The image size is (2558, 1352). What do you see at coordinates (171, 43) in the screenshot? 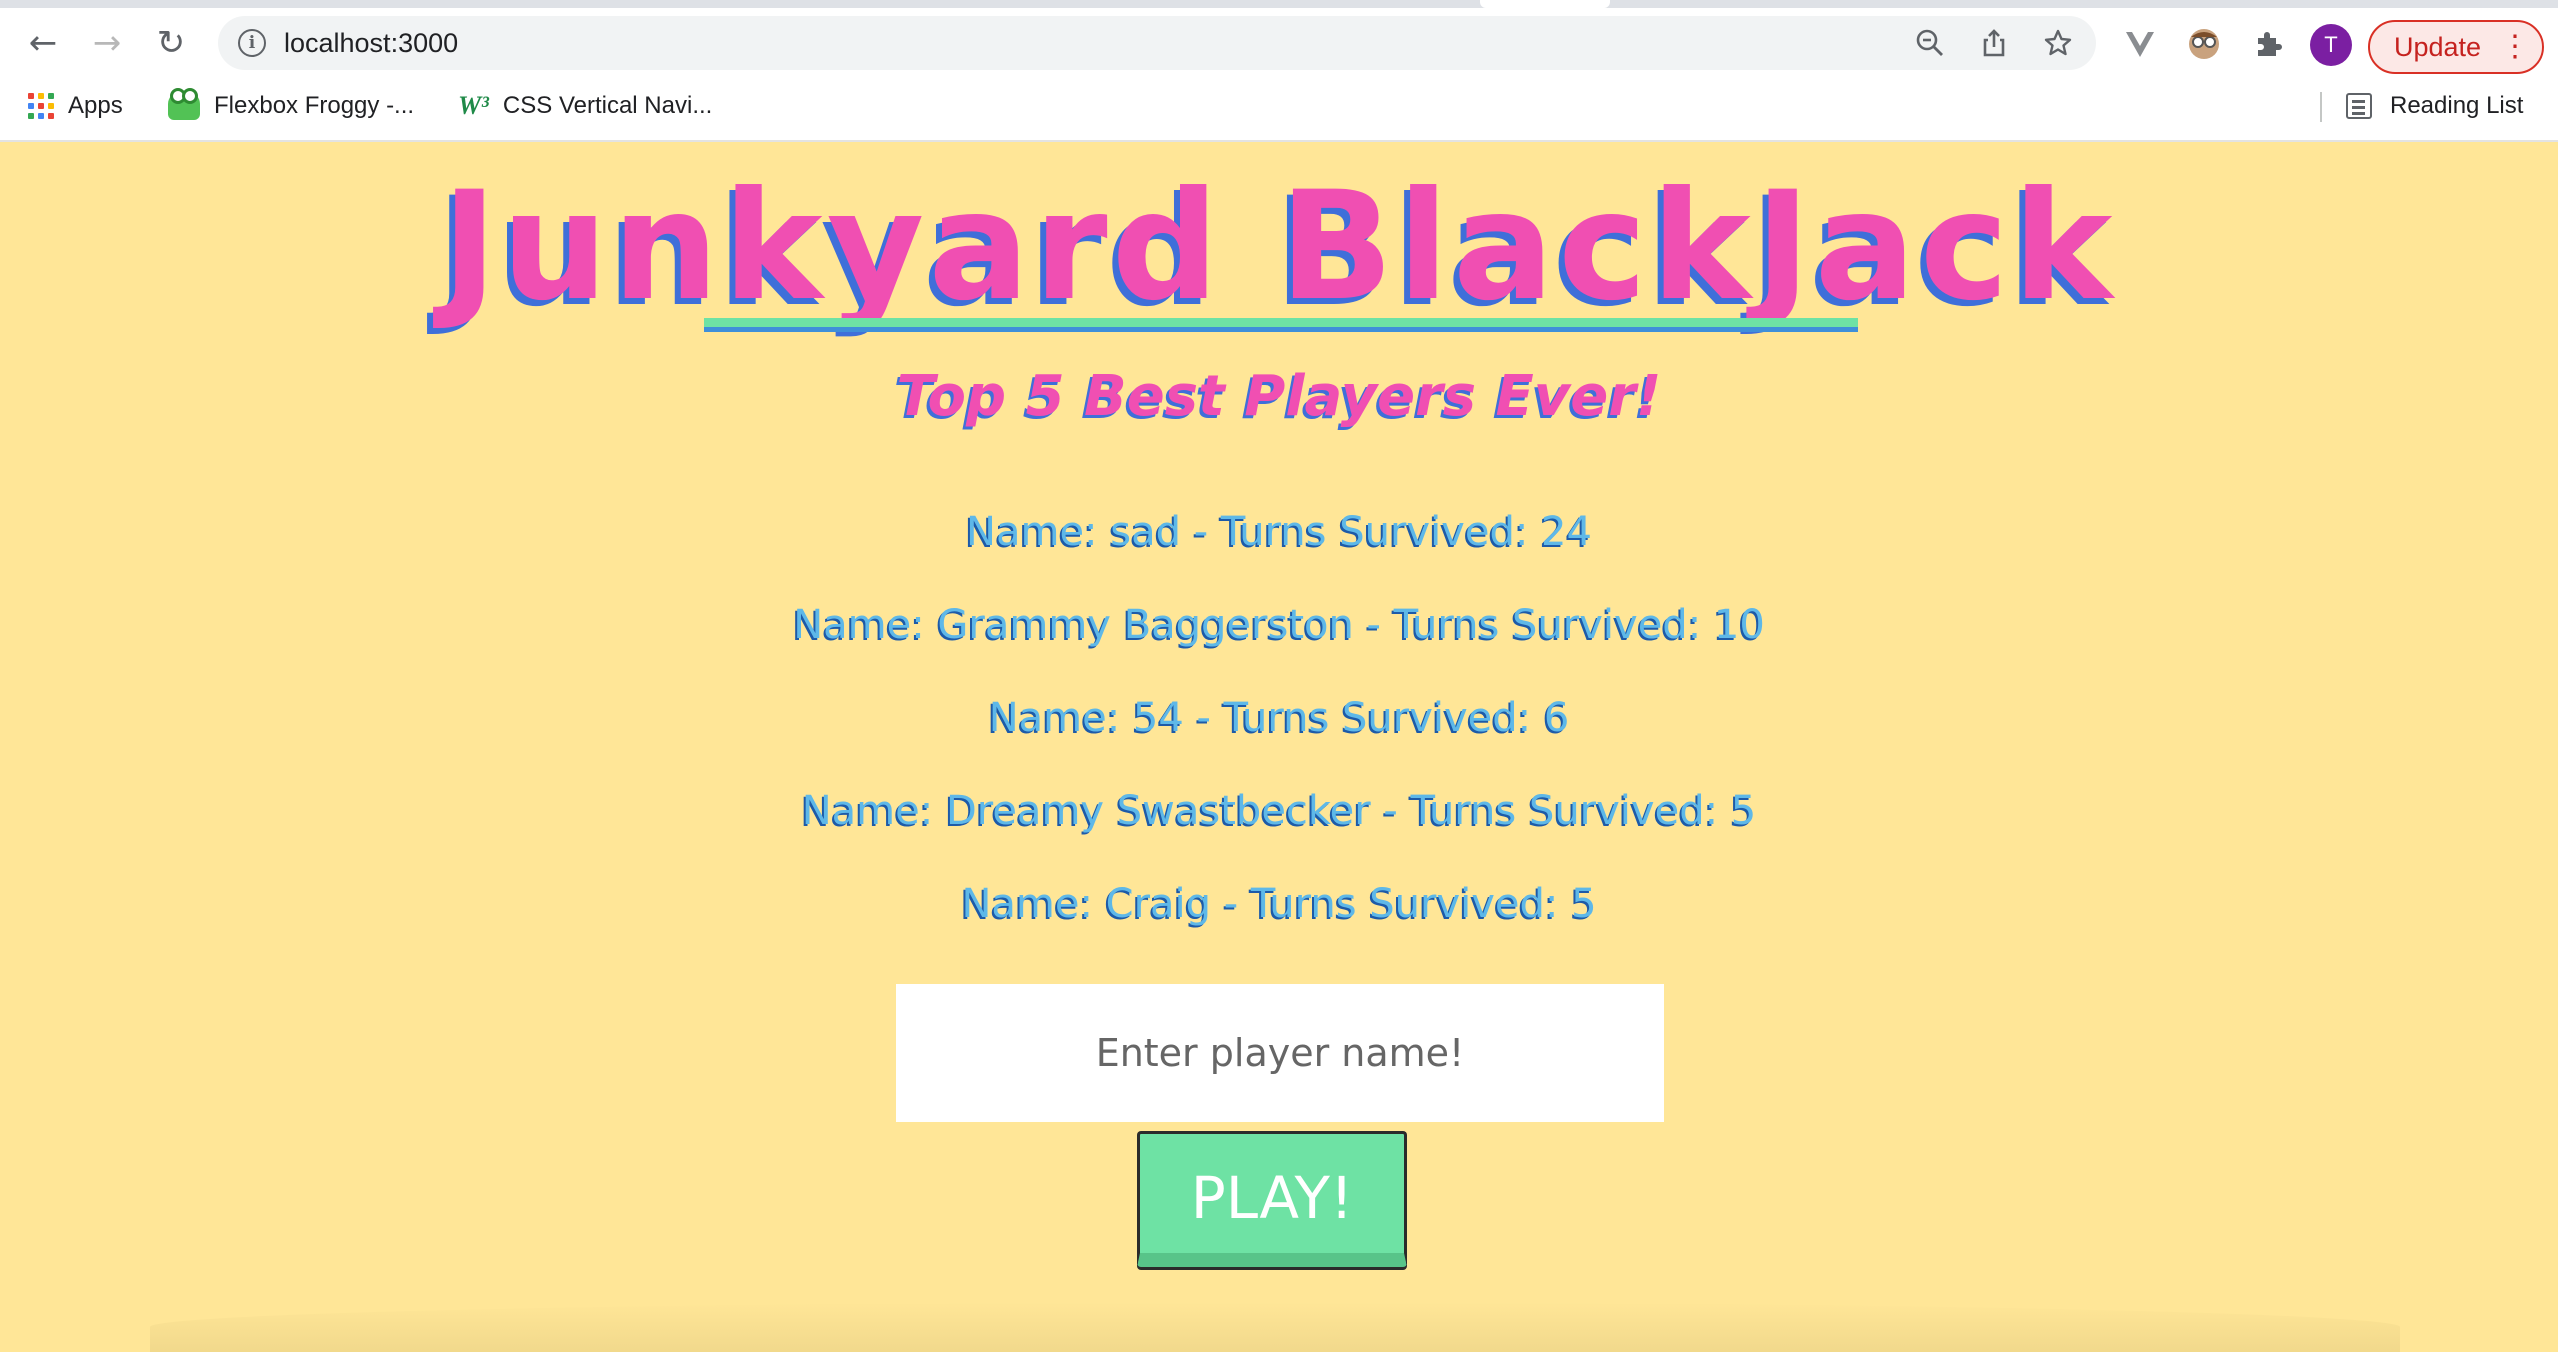
I see `reload-icon: ↻` at bounding box center [171, 43].